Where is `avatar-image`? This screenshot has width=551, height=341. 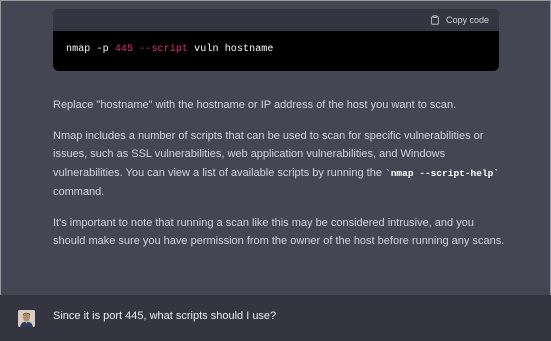 avatar-image is located at coordinates (26, 318).